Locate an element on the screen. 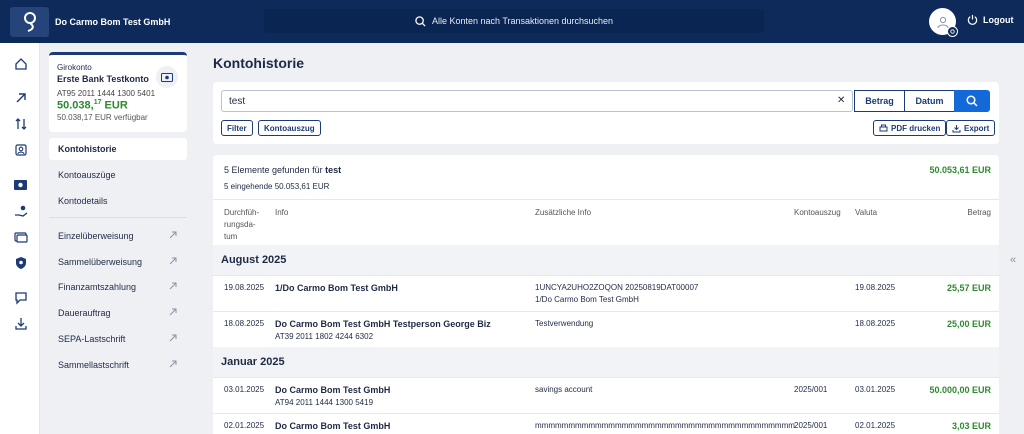 The height and width of the screenshot is (434, 1024). money-icon is located at coordinates (167, 77).